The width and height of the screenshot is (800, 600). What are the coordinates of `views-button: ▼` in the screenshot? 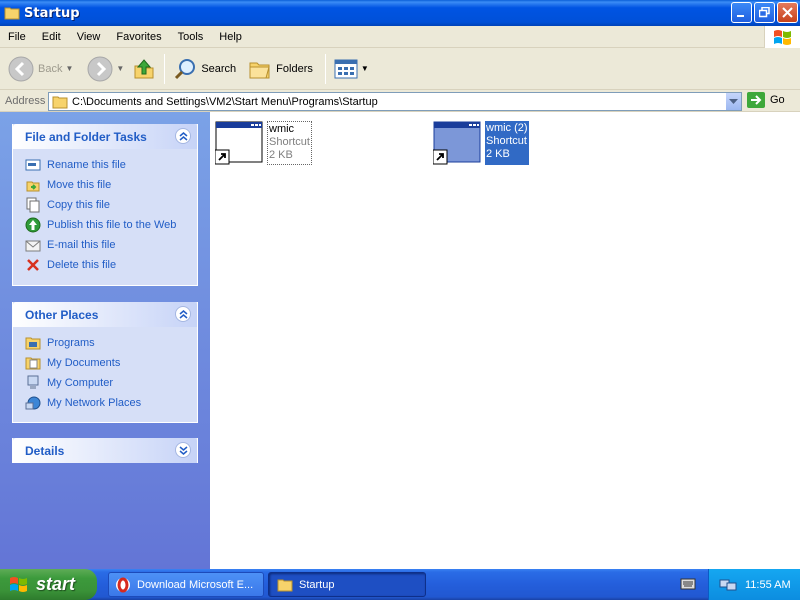 It's located at (351, 69).